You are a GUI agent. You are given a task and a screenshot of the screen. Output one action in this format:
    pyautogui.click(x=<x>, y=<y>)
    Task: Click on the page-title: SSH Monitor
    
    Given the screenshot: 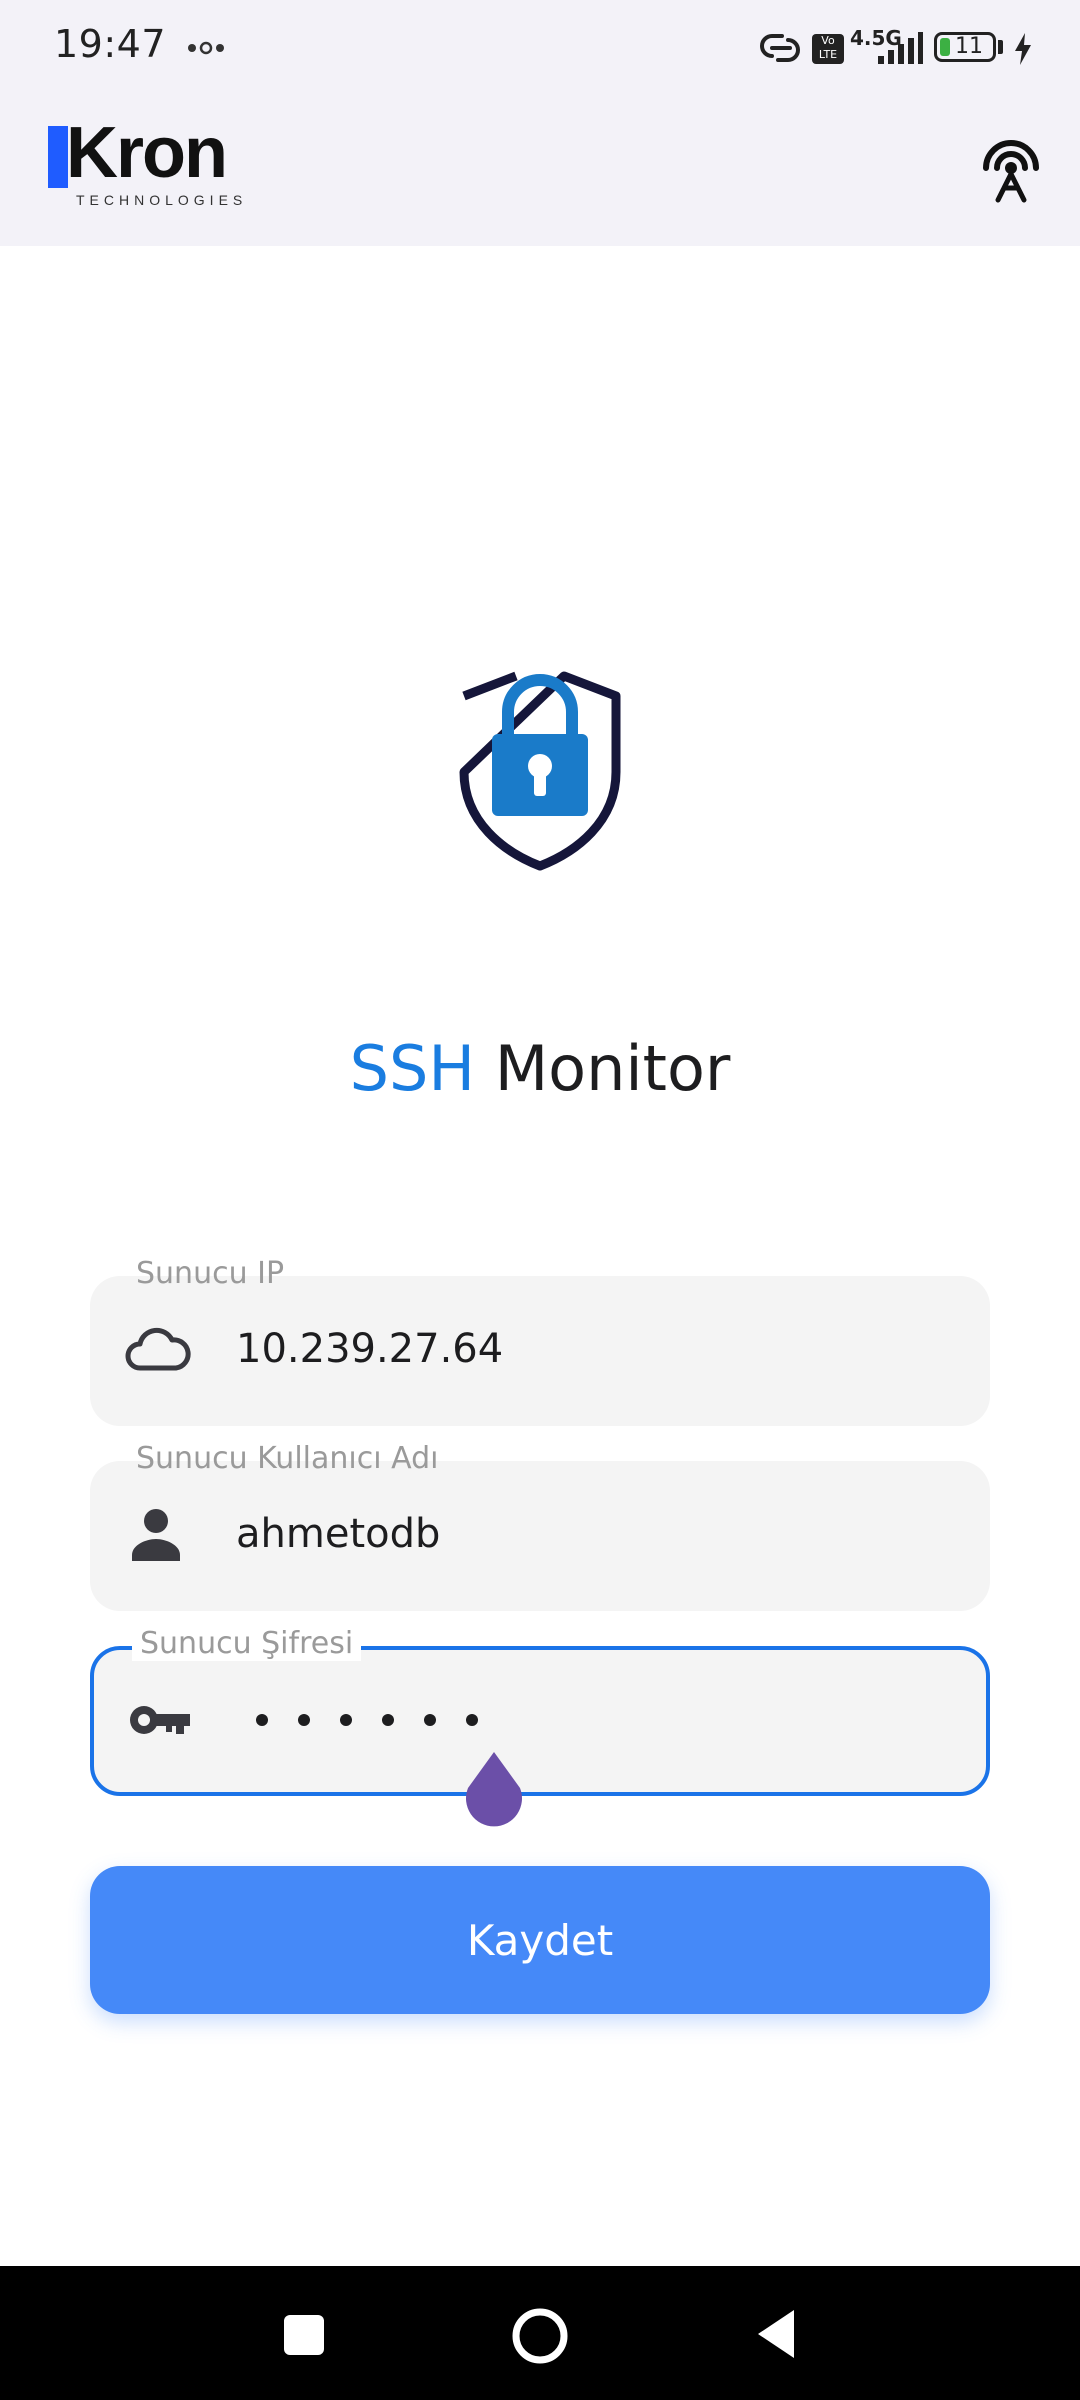 What is the action you would take?
    pyautogui.click(x=540, y=1068)
    